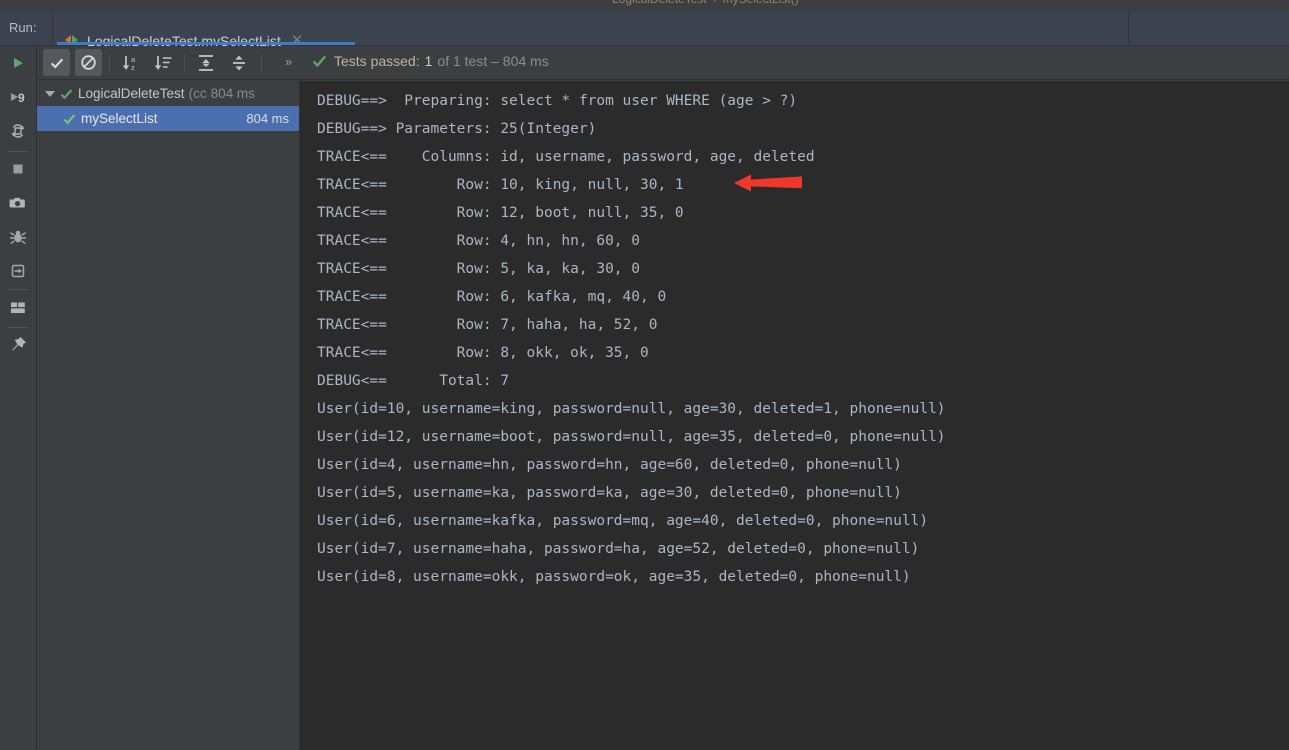 The image size is (1289, 750). I want to click on stop-button, so click(18, 169).